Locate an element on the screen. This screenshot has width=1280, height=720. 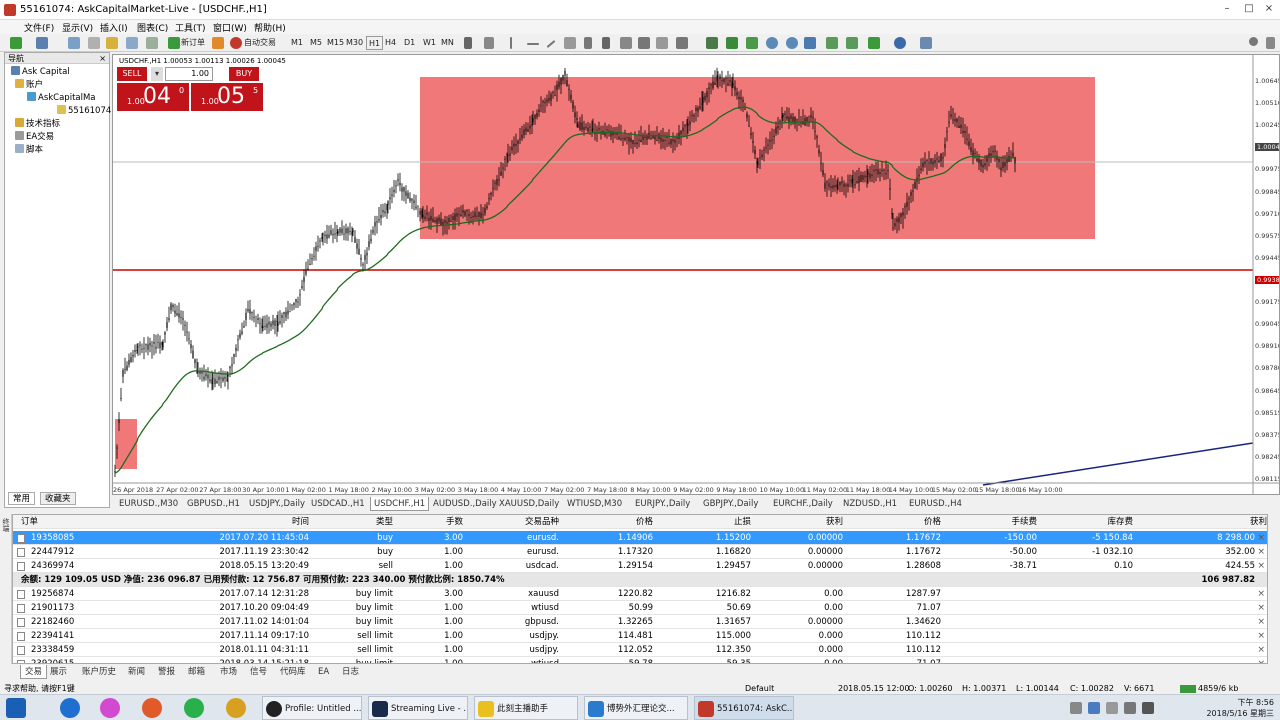
fibo-icon is located at coordinates (588, 43).